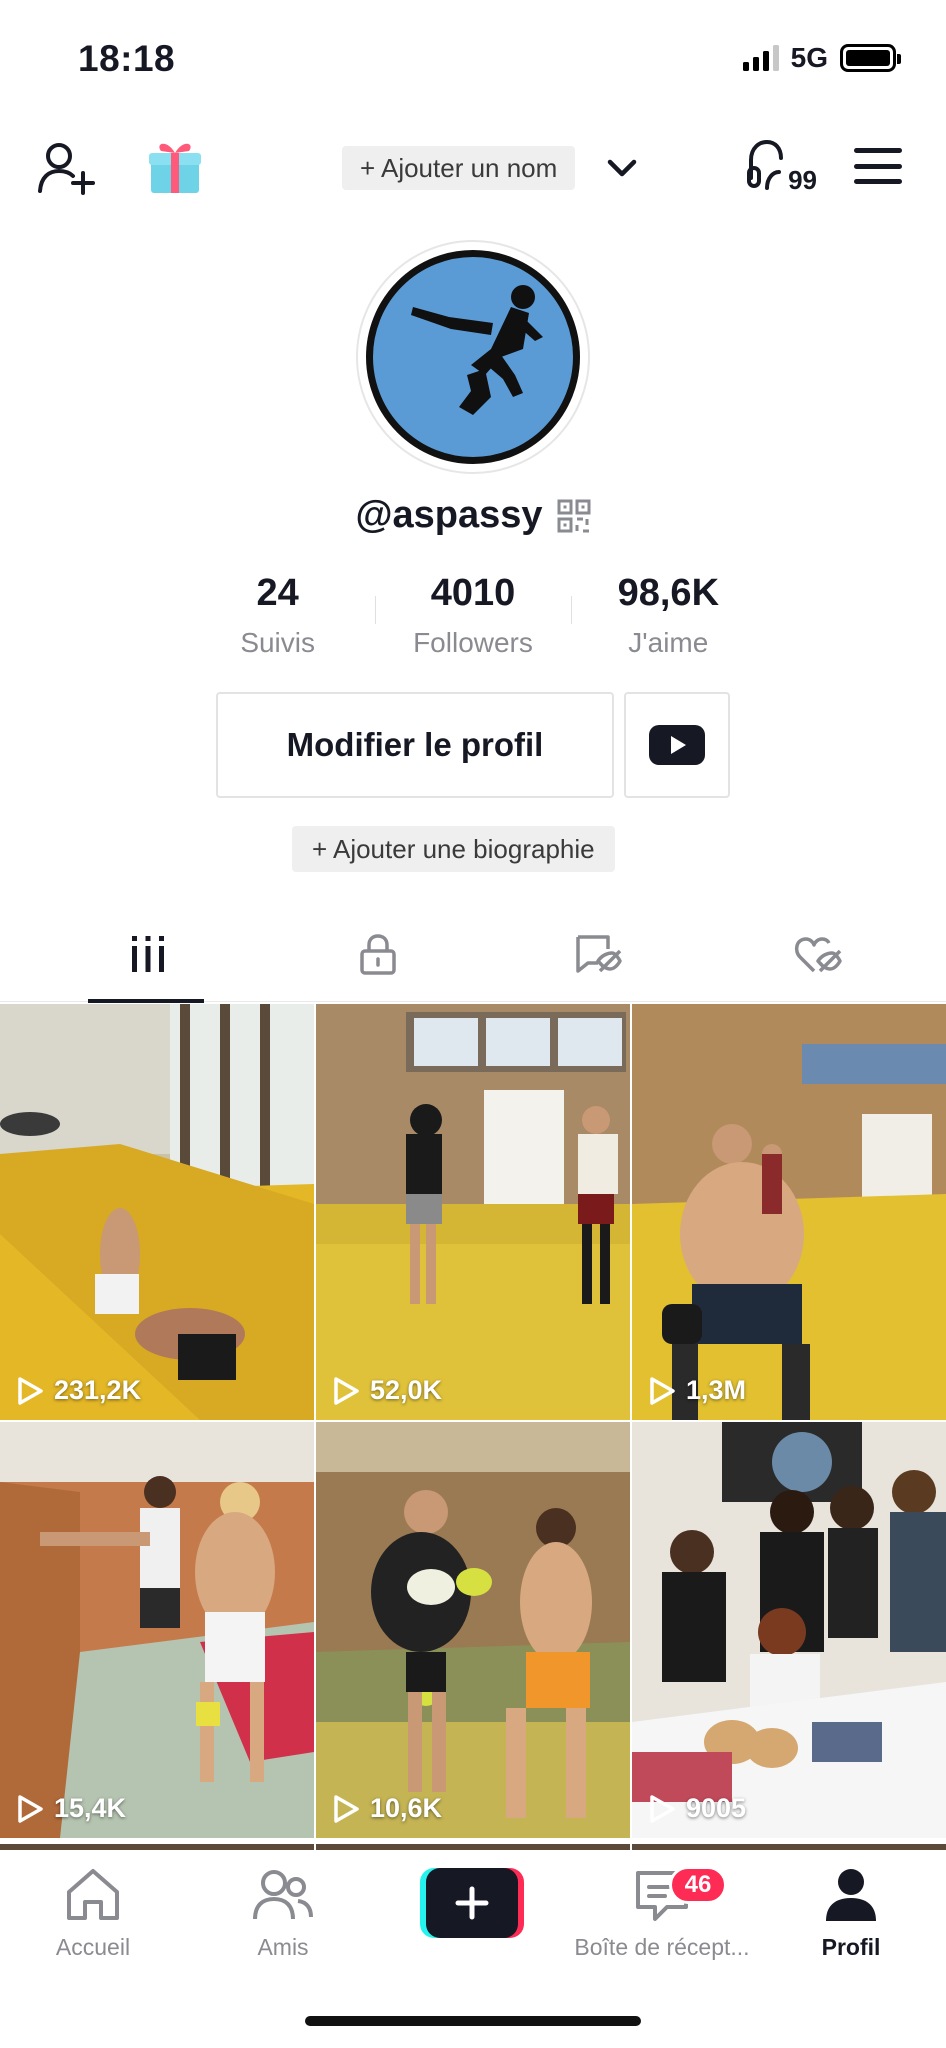 This screenshot has width=946, height=2048. What do you see at coordinates (406, 1808) in the screenshot?
I see `view-count-value: 10,6K` at bounding box center [406, 1808].